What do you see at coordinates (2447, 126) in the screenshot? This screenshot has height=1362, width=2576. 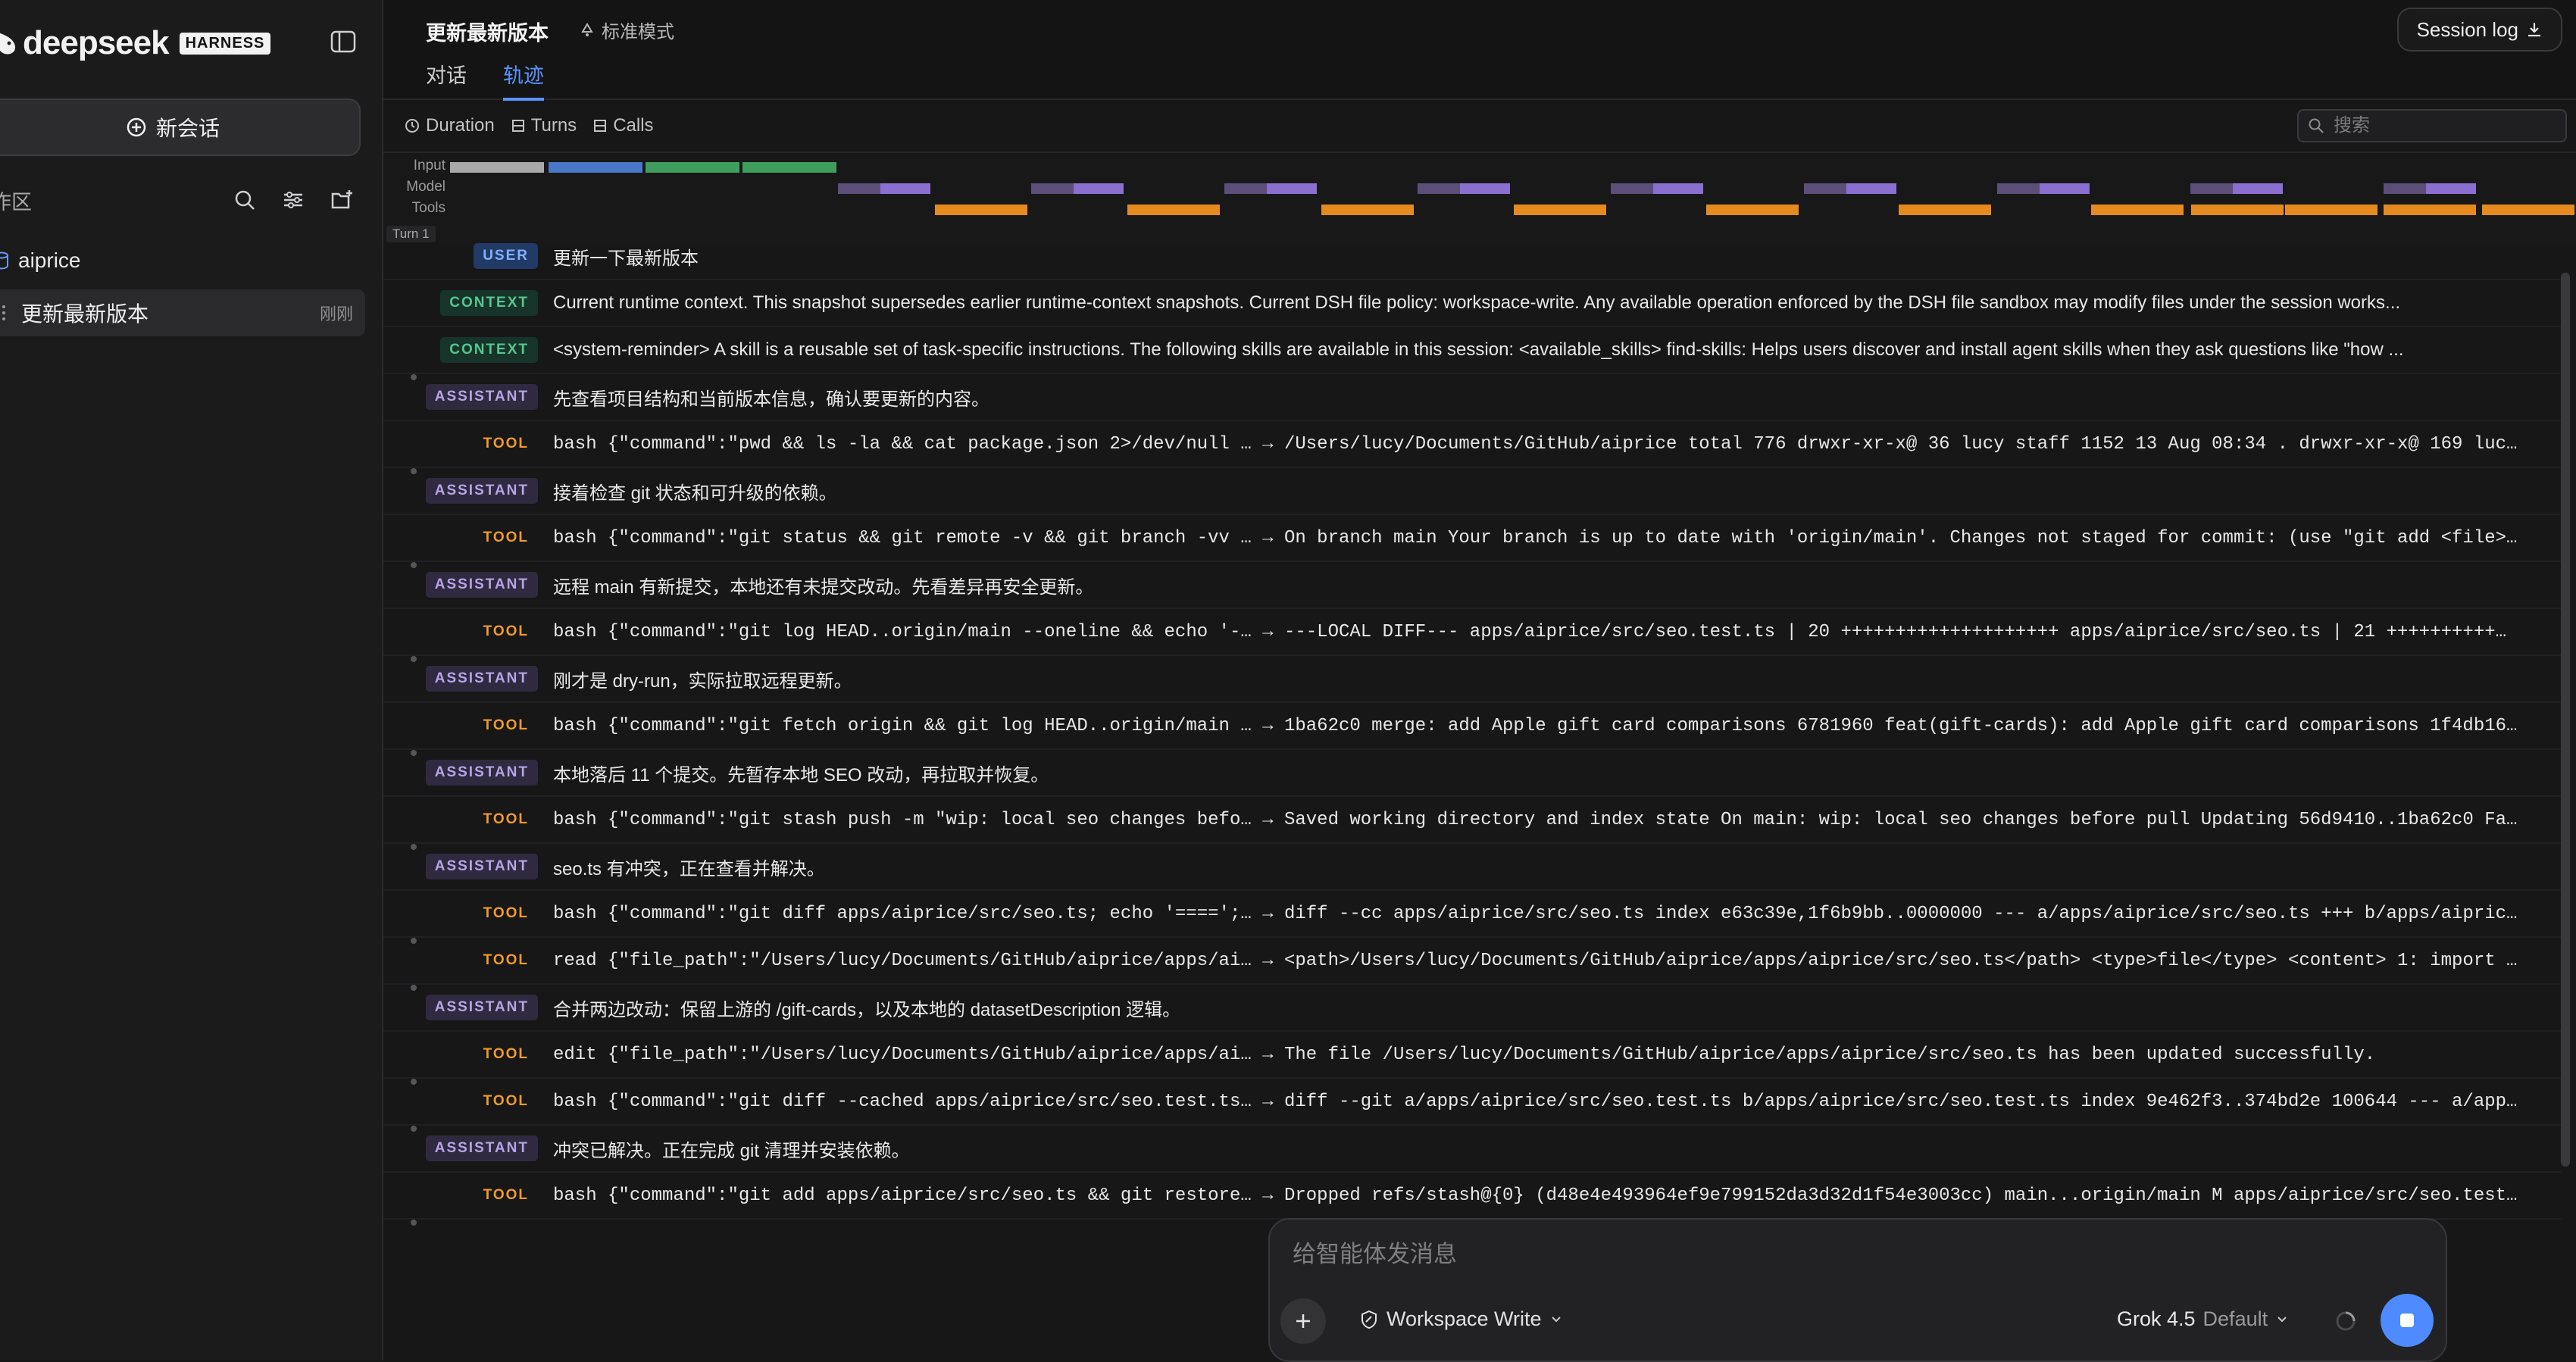 I see `trace-search-input` at bounding box center [2447, 126].